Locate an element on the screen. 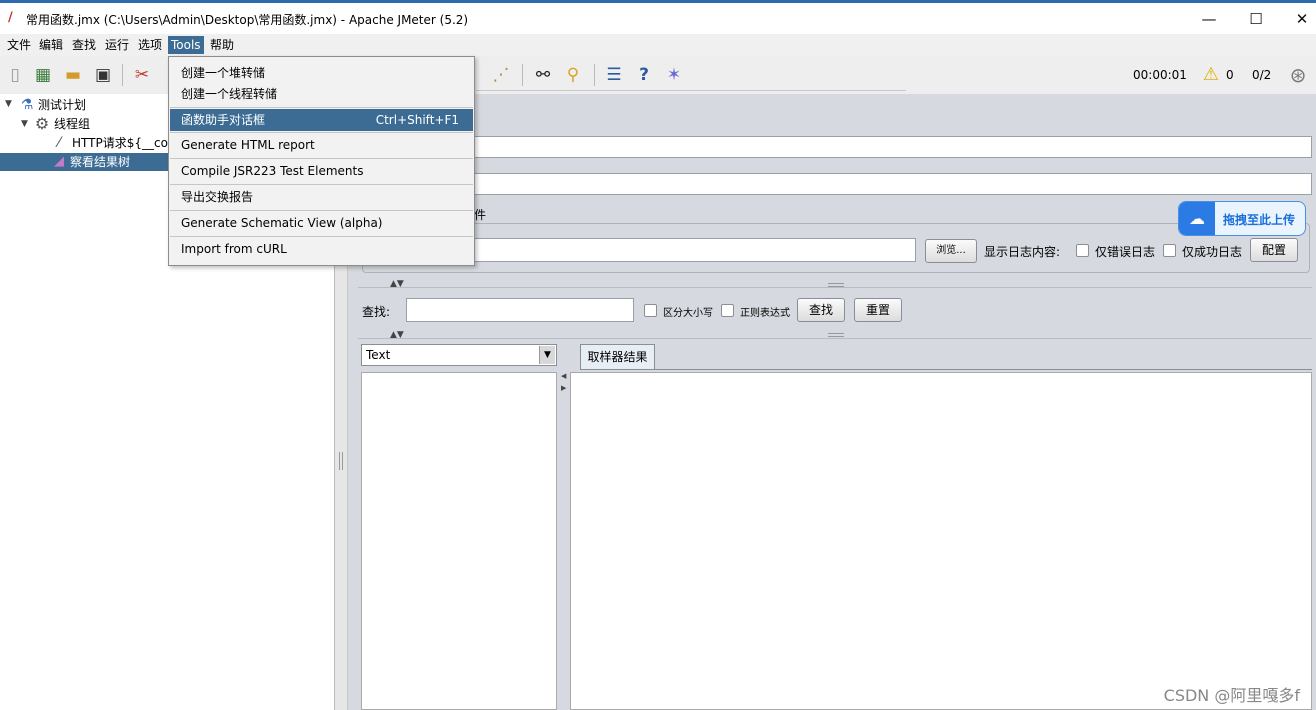 The height and width of the screenshot is (710, 1316). cut-icon: ✂ is located at coordinates (142, 75).